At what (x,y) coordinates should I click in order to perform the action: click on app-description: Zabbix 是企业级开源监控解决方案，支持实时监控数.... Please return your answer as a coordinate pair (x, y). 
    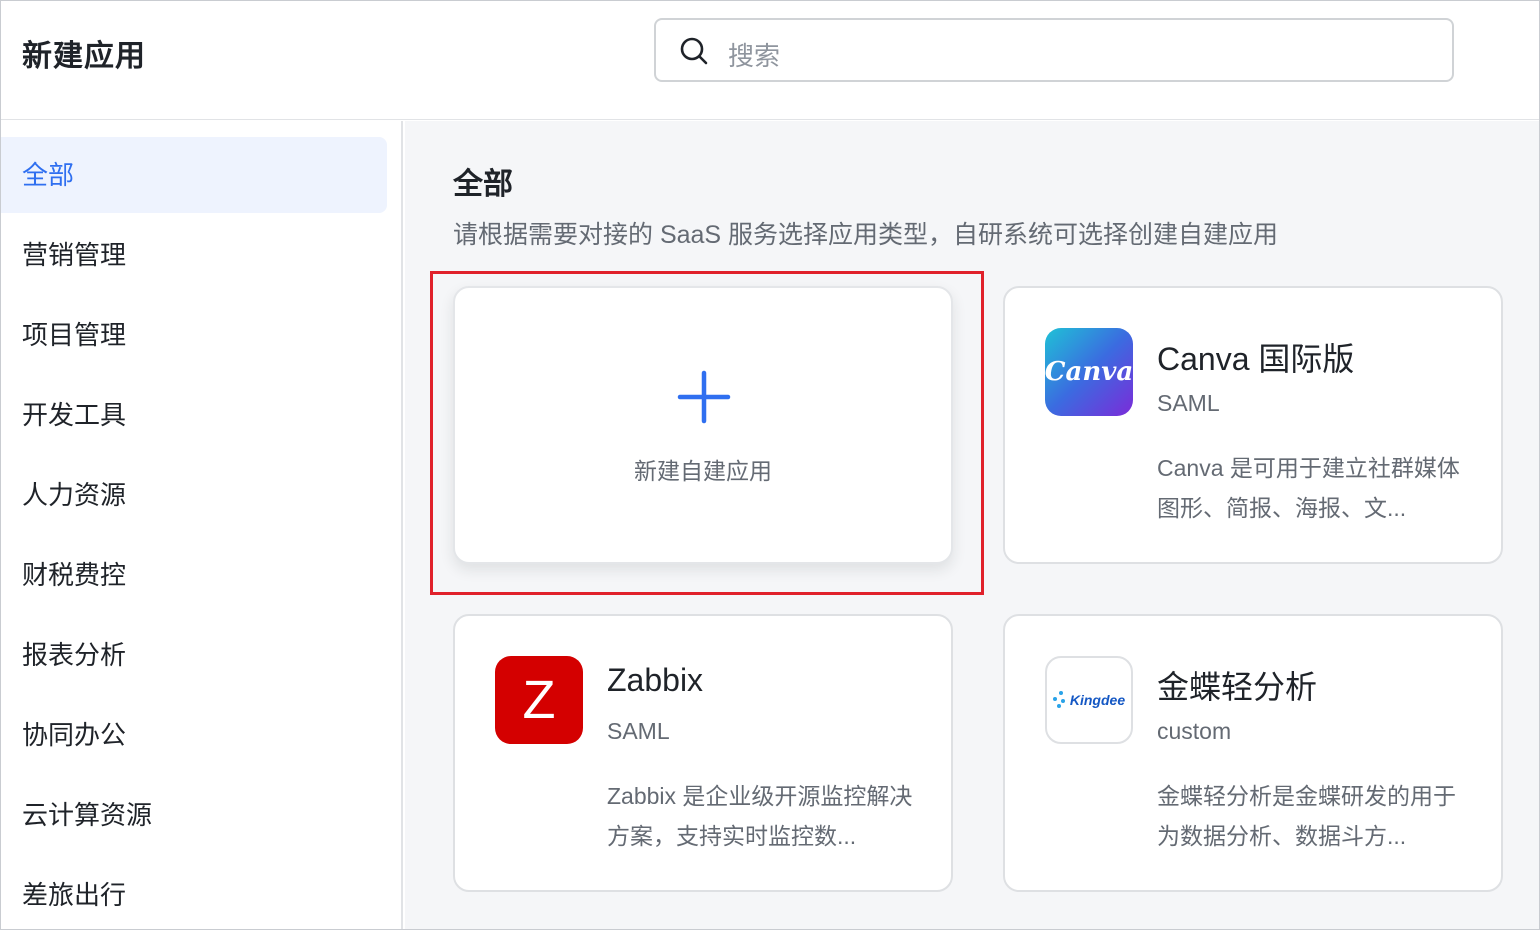
    Looking at the image, I should click on (760, 816).